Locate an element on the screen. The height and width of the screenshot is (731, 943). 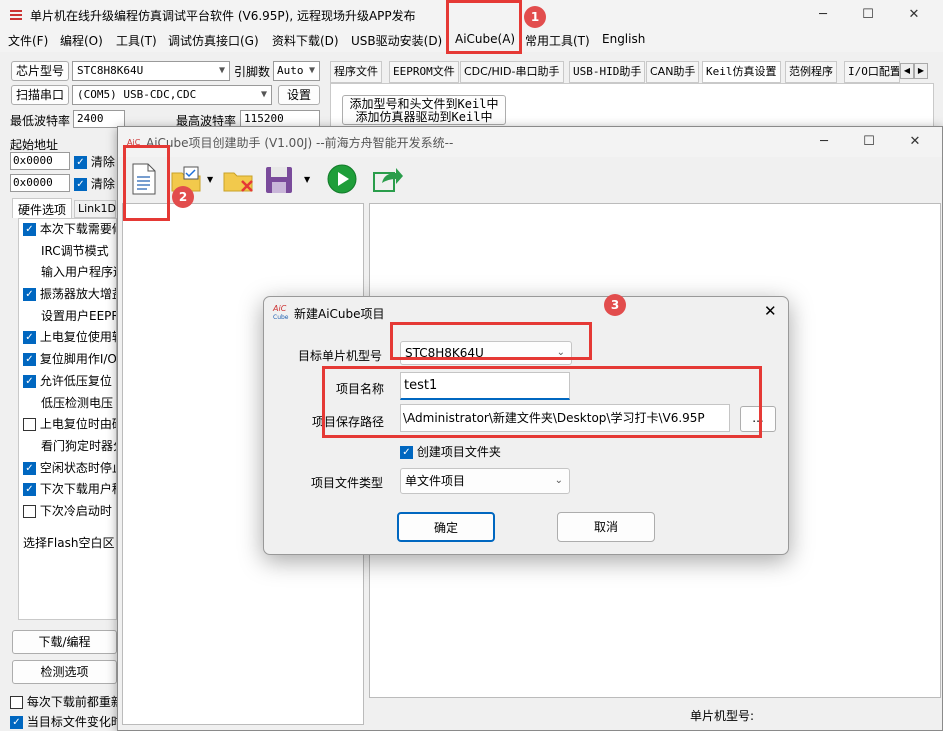
hardware-option-row: 输入用户程序运行 is located at coordinates (67, 273).